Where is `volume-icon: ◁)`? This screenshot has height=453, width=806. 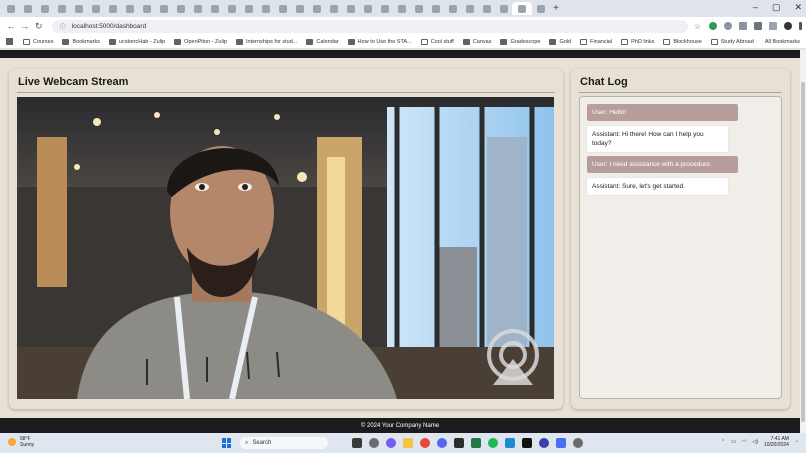 volume-icon: ◁) is located at coordinates (755, 442).